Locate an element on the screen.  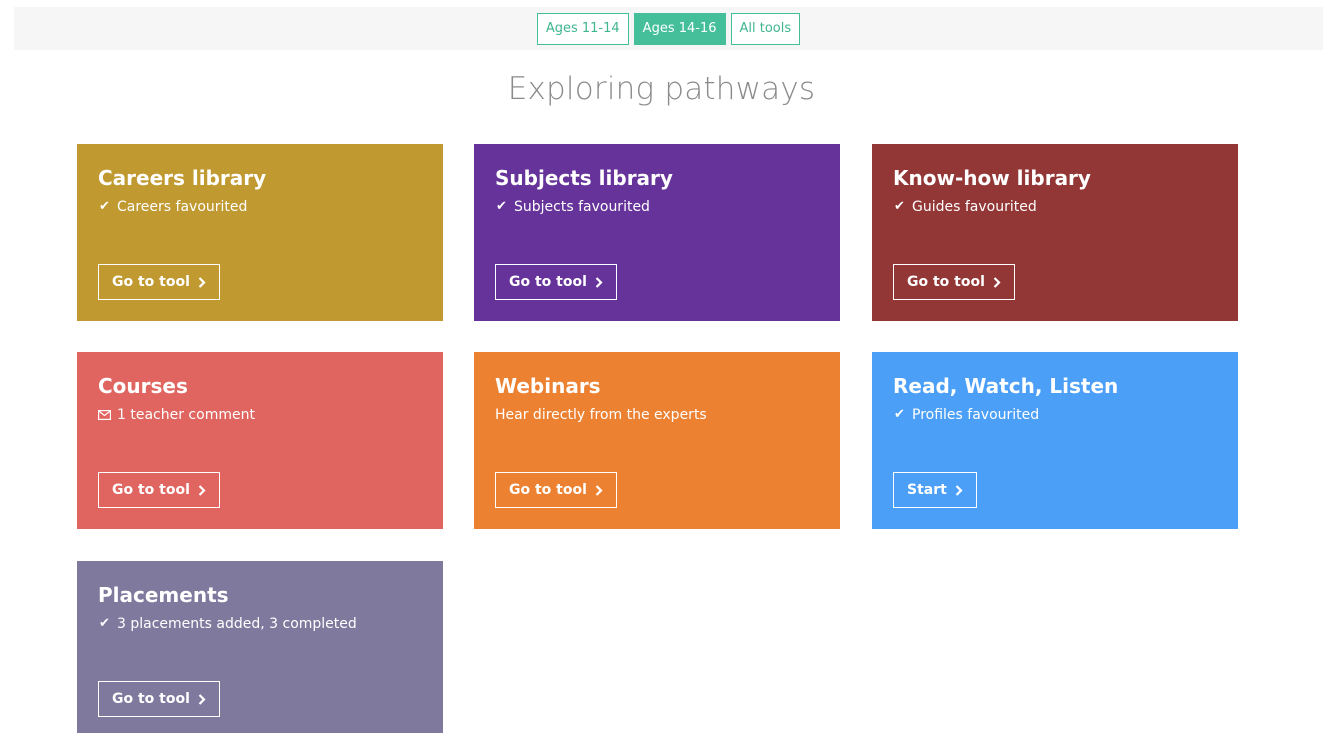
card-status: ✔ Careers favourited is located at coordinates (260, 207).